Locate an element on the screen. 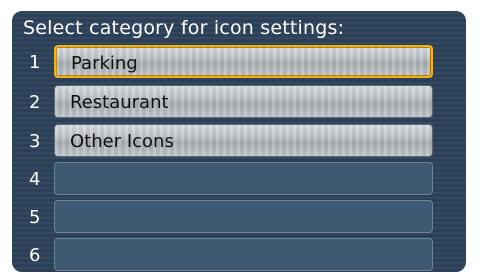 The image size is (482, 275). screen-title: Select category for icon settings: is located at coordinates (184, 28).